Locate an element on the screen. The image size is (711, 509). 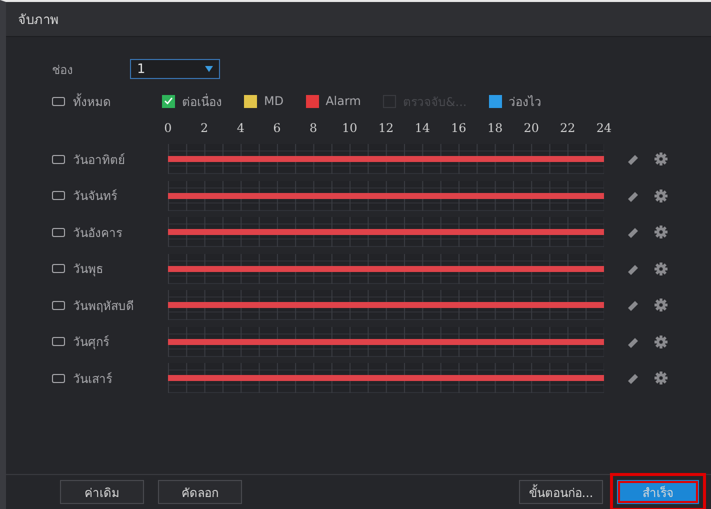
window-title: จับภาพ is located at coordinates (38, 21).